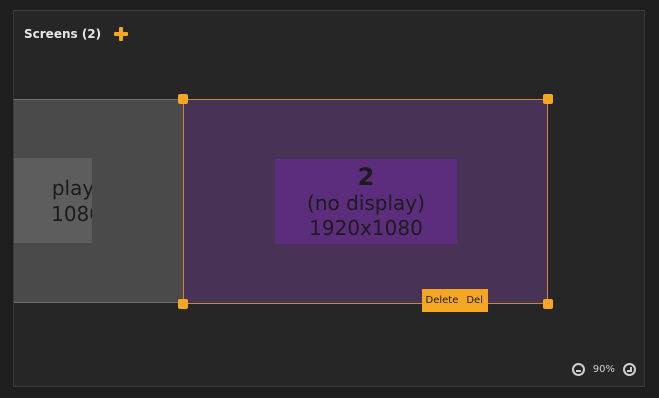 This screenshot has width=659, height=398. I want to click on screen-2-label: 2 (no display) 1920x1080, so click(366, 201).